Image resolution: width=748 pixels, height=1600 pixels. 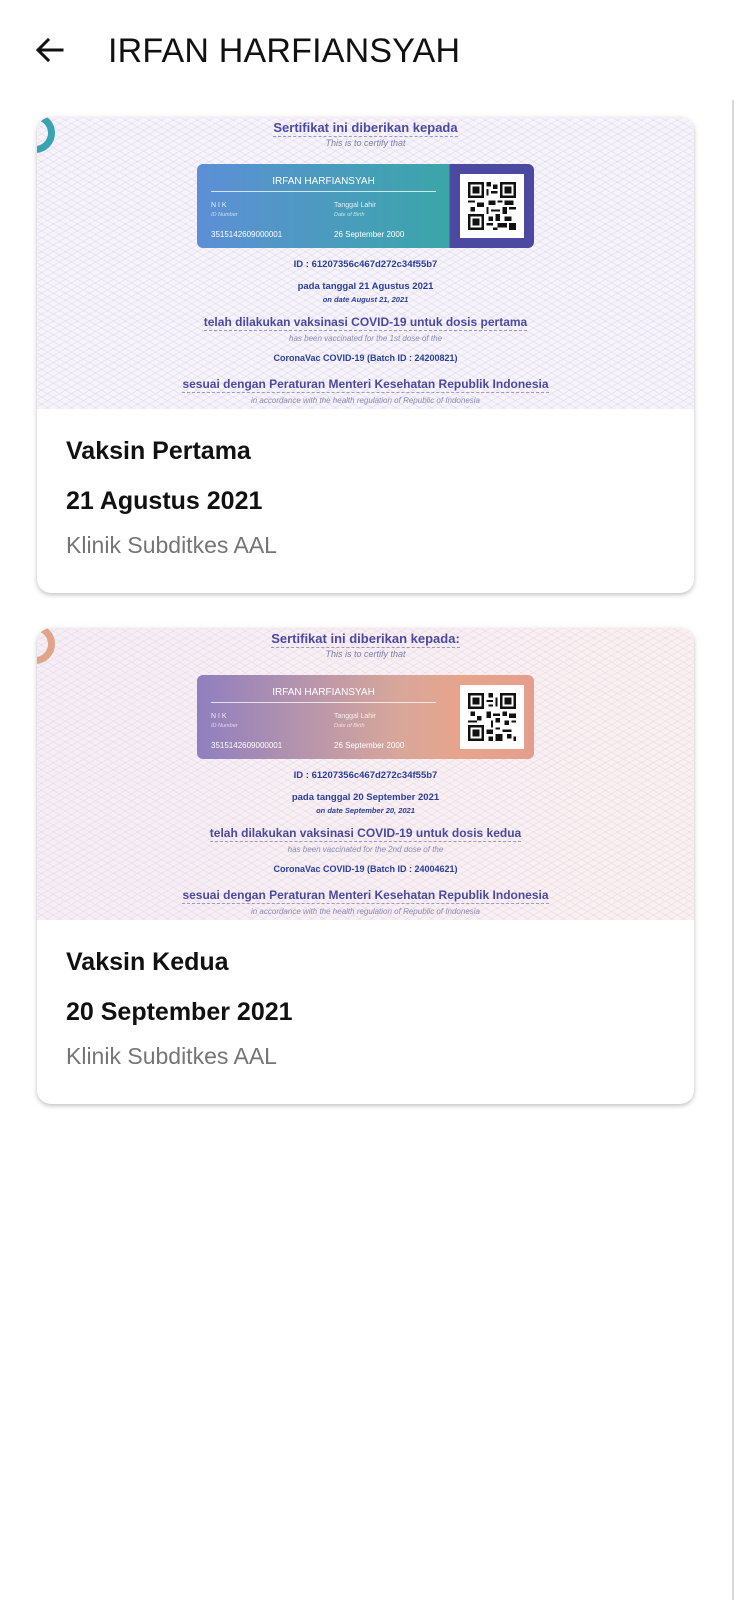 What do you see at coordinates (733, 850) in the screenshot?
I see `scrollbar` at bounding box center [733, 850].